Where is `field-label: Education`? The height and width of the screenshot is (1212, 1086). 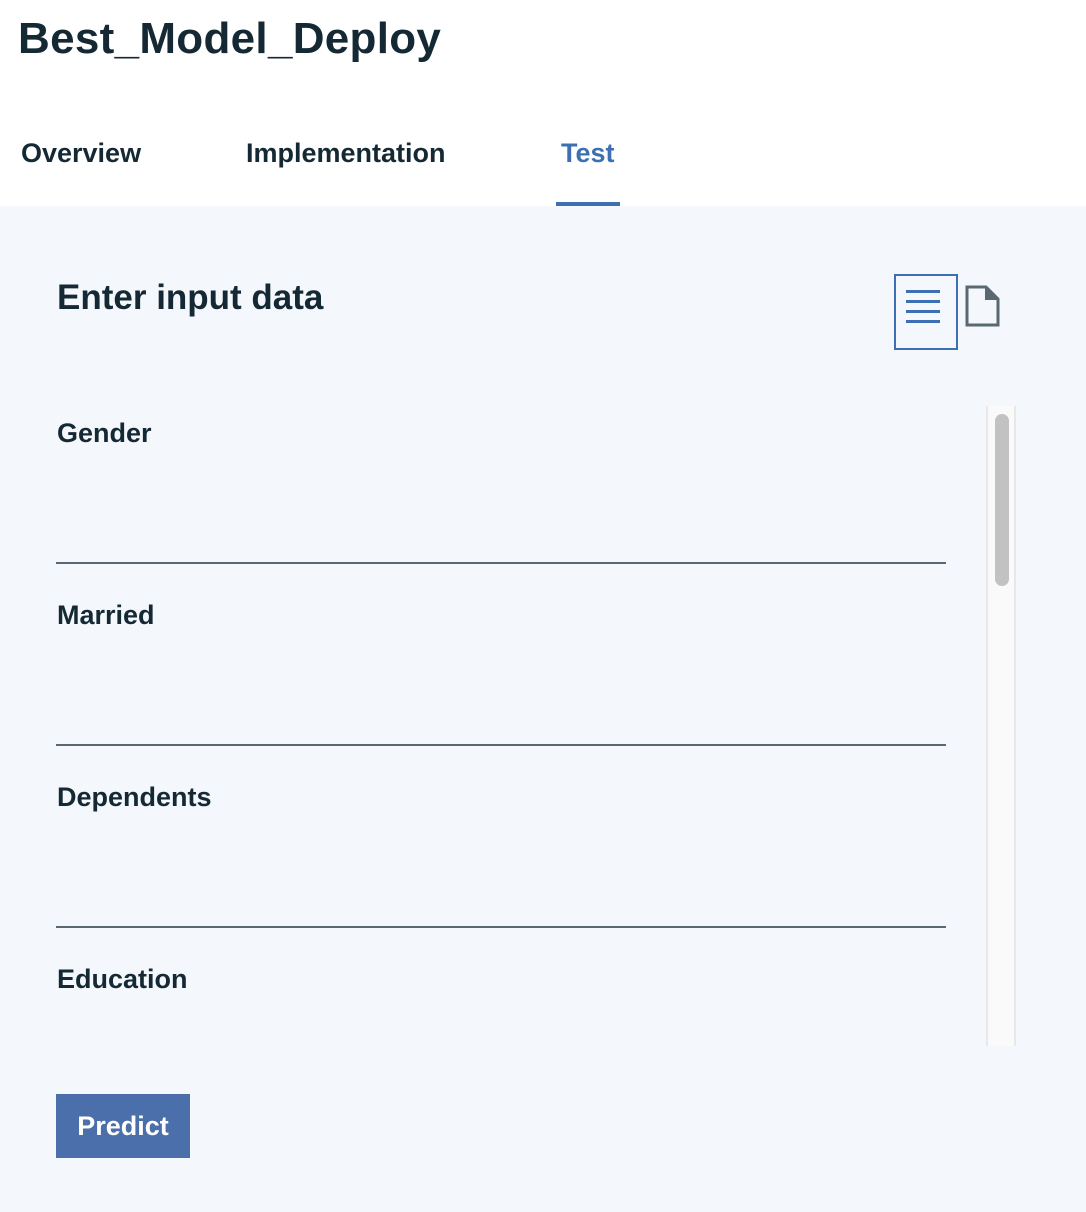 field-label: Education is located at coordinates (122, 979).